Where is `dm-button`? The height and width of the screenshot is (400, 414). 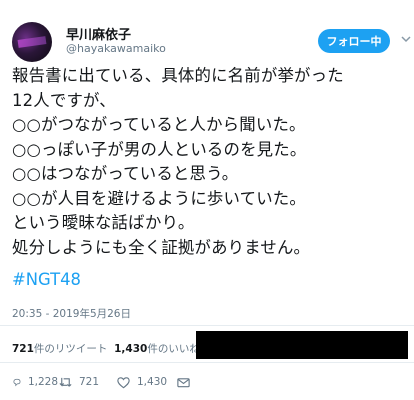 dm-button is located at coordinates (186, 382).